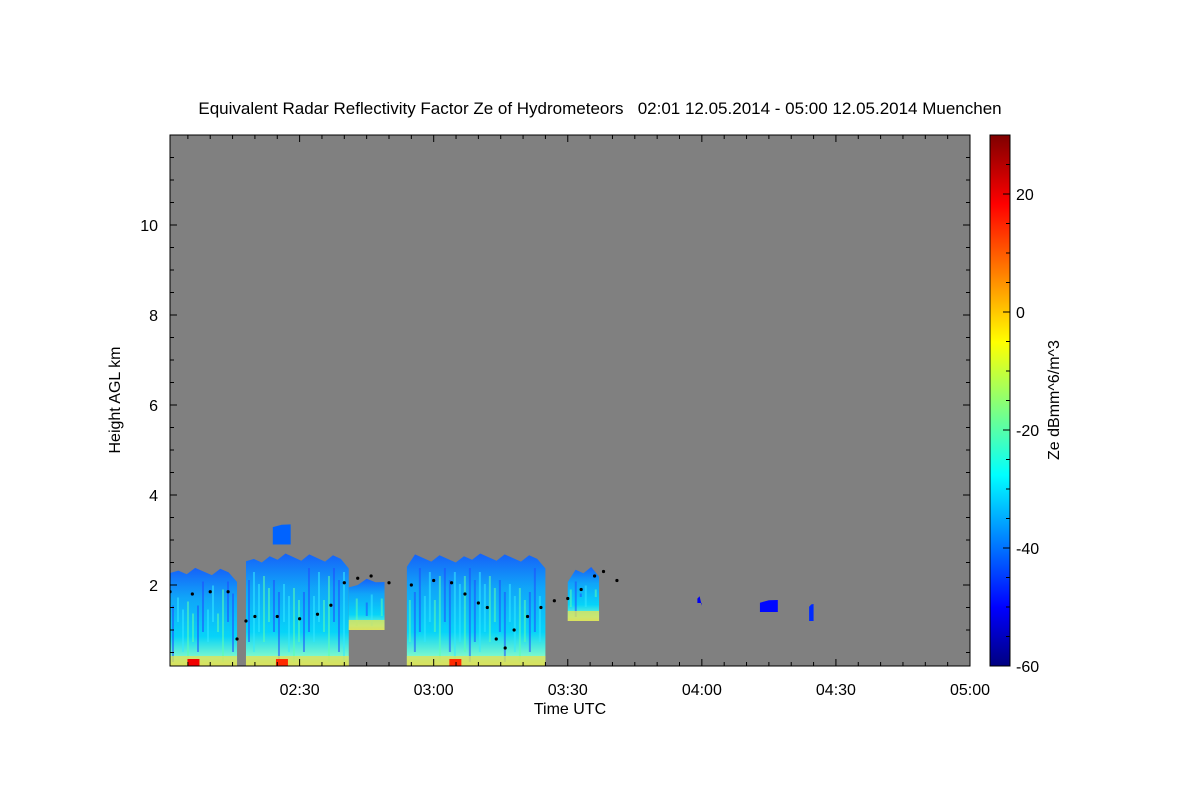 This screenshot has width=1200, height=800. I want to click on y-tick-label: 6, so click(153, 406).